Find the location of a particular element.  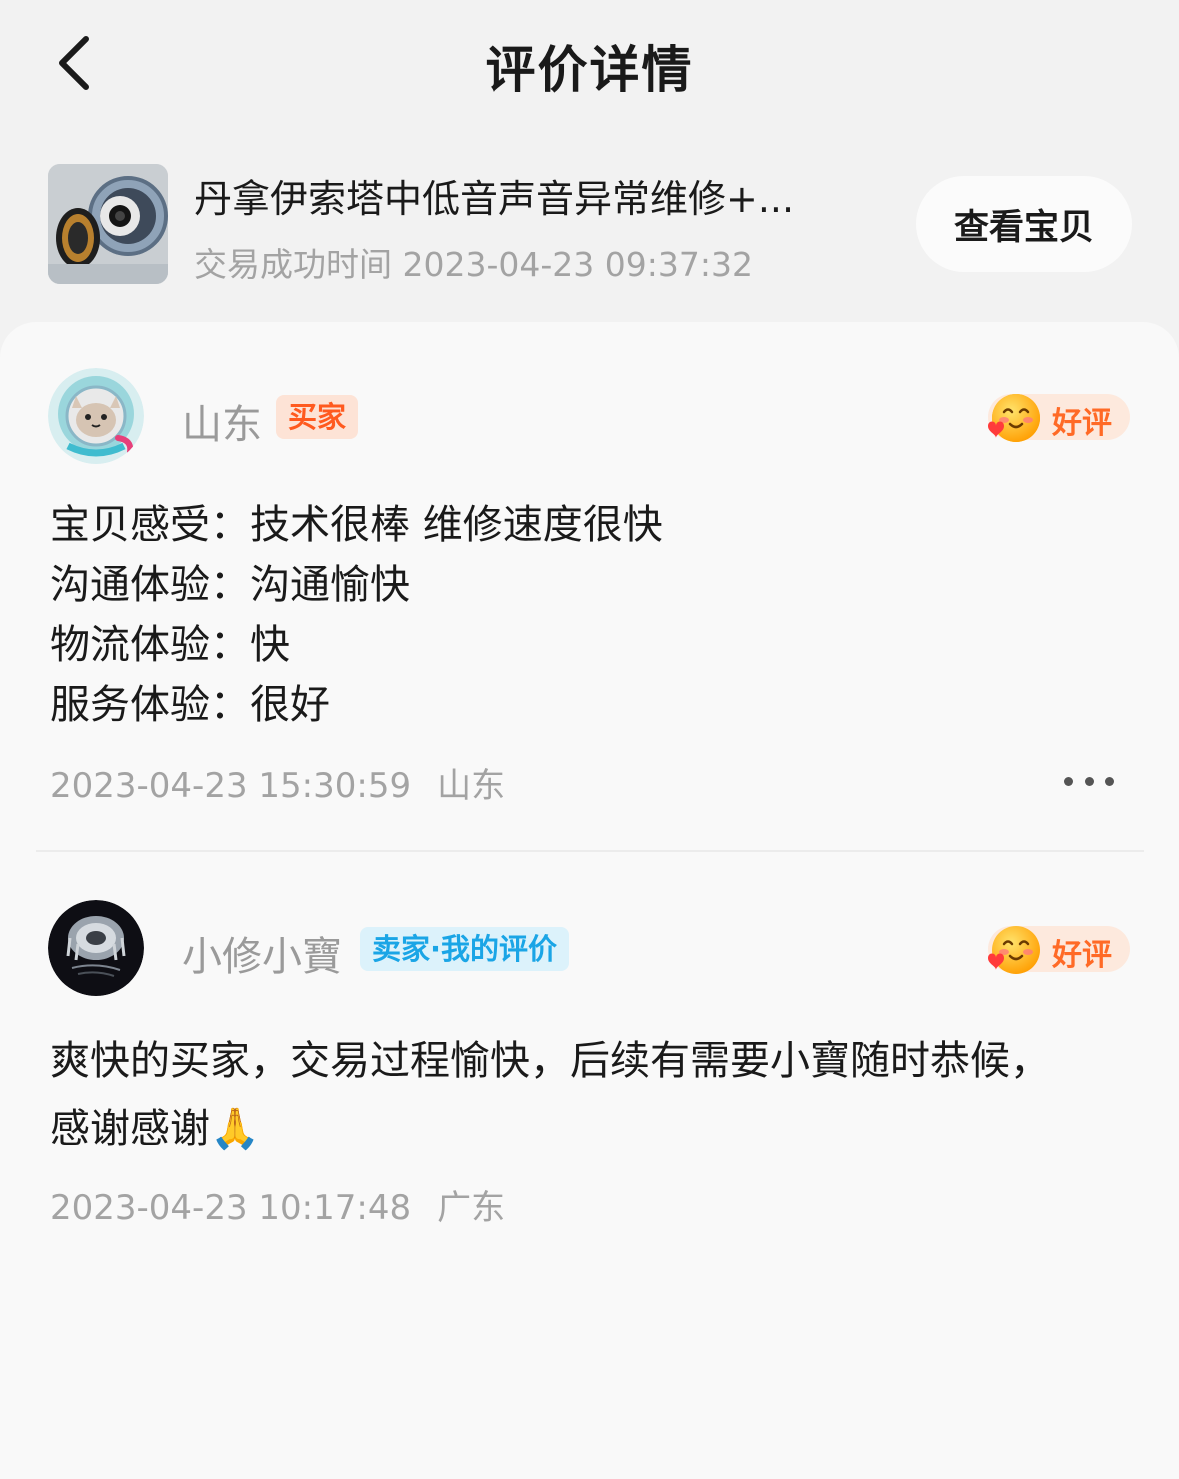

view-item-button: 查看宝贝 is located at coordinates (1024, 224).